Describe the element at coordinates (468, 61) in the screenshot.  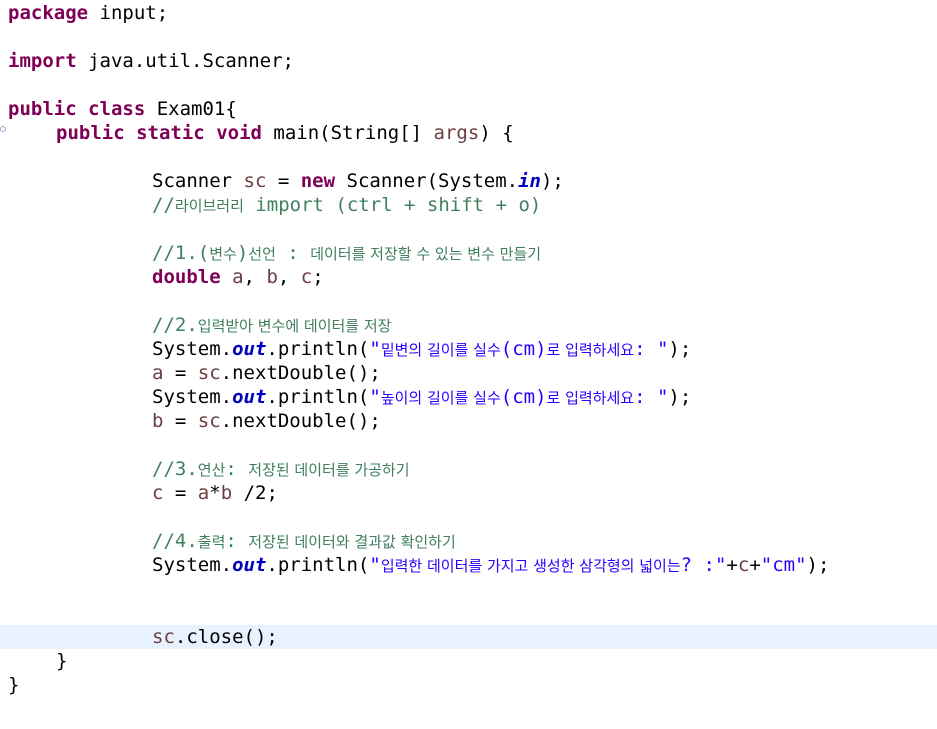
I see `code-line: import java.util.Scanner;` at that location.